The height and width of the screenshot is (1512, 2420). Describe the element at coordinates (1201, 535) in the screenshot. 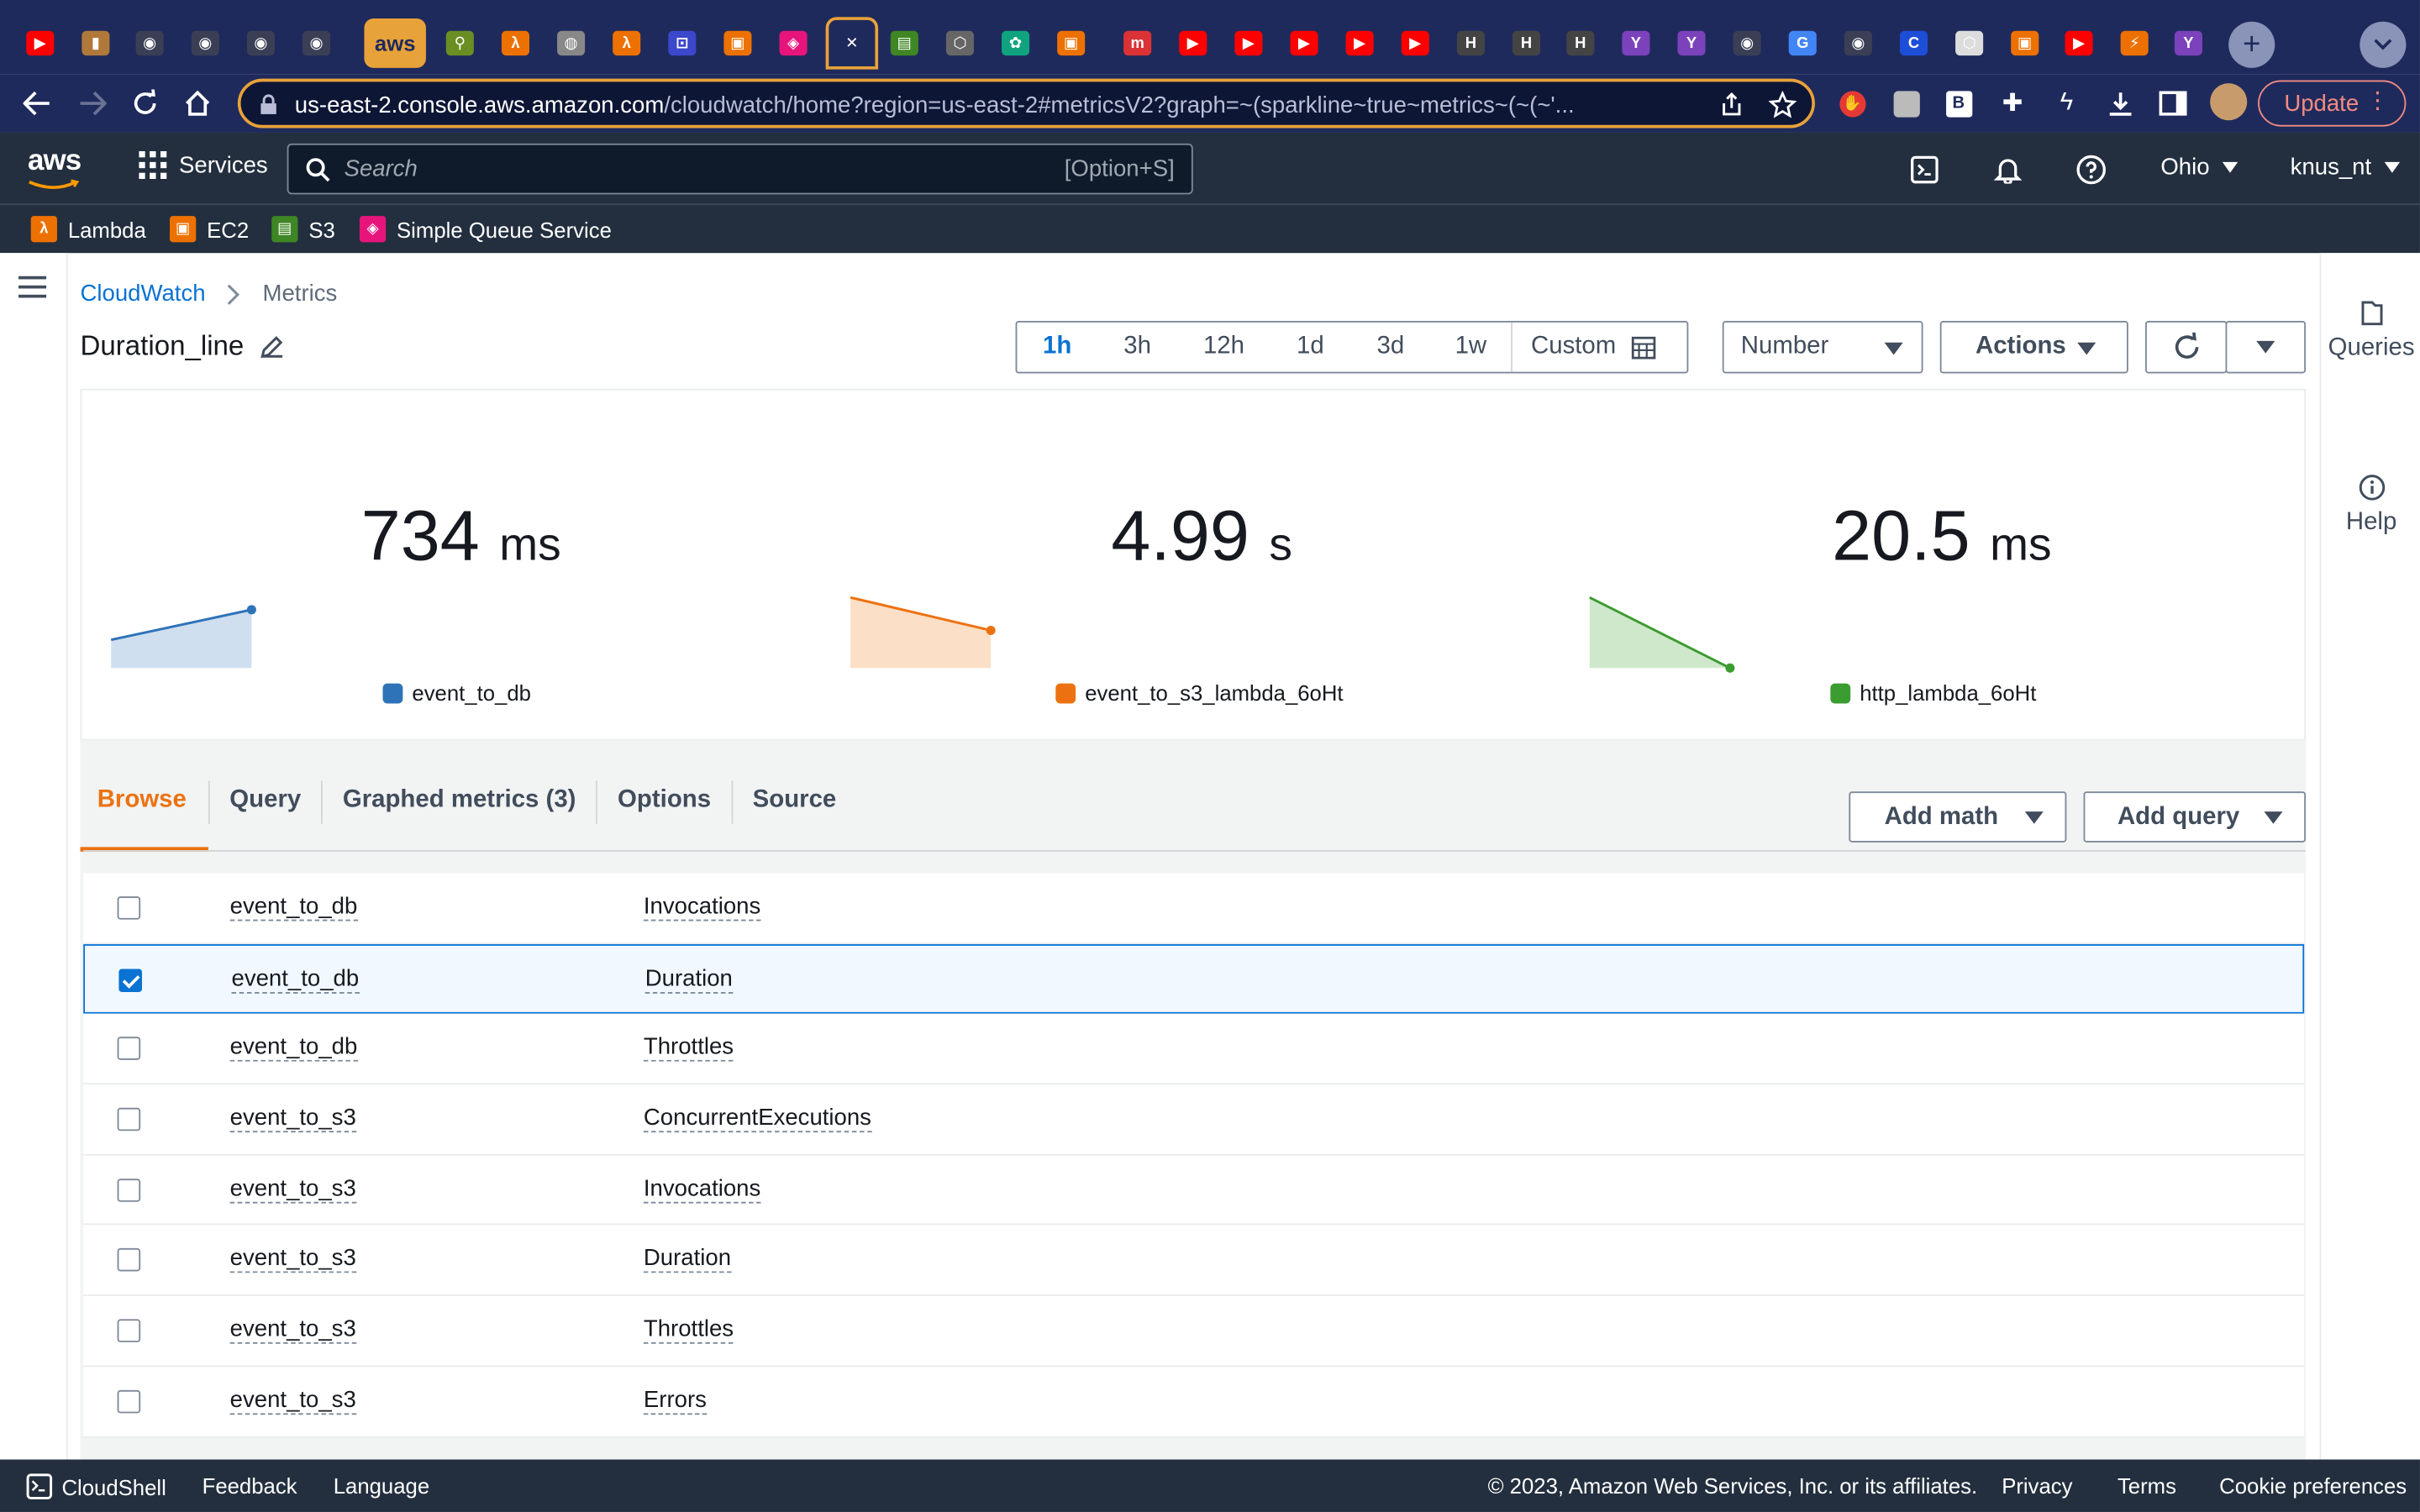

I see `sparkline-value: 4.99 s` at that location.